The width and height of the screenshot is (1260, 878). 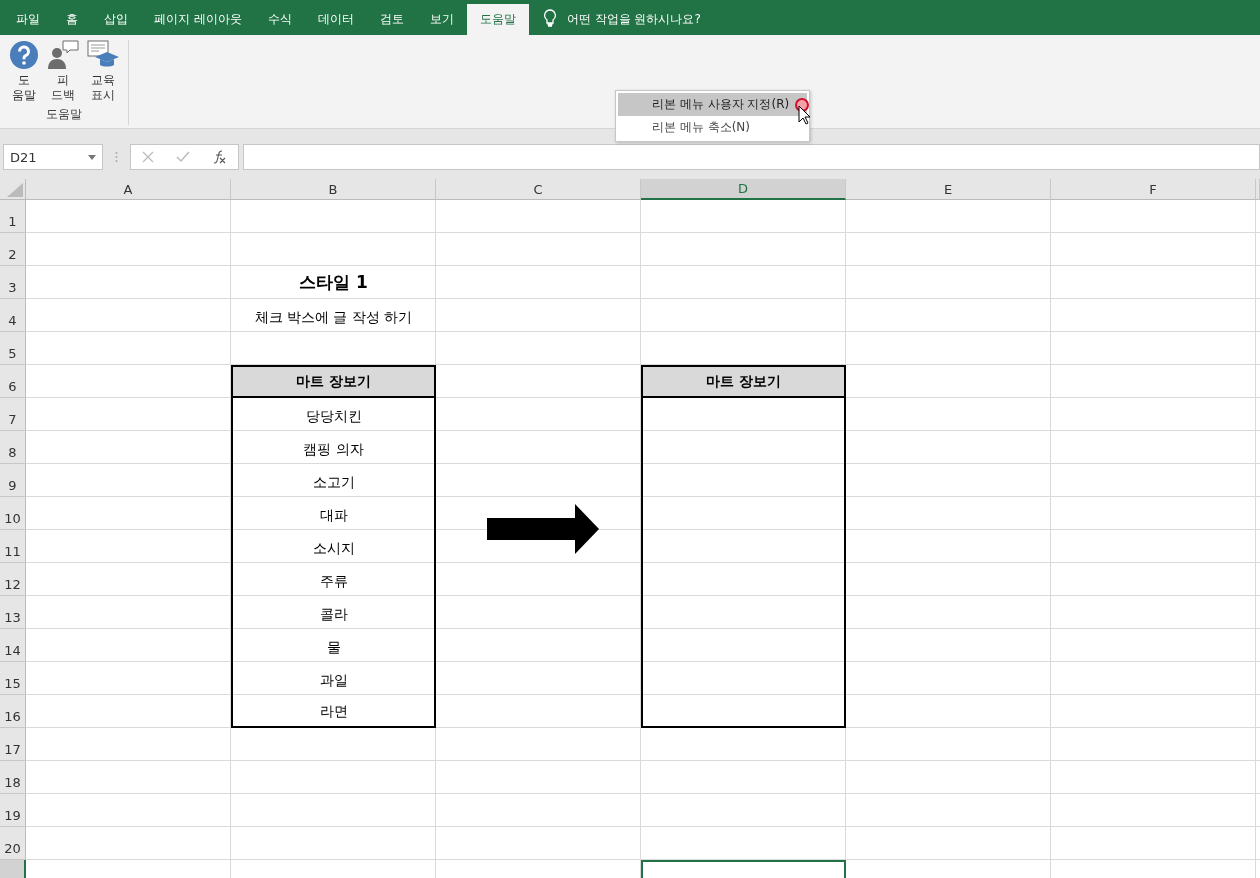 What do you see at coordinates (64, 114) in the screenshot?
I see `group-label: 도움말` at bounding box center [64, 114].